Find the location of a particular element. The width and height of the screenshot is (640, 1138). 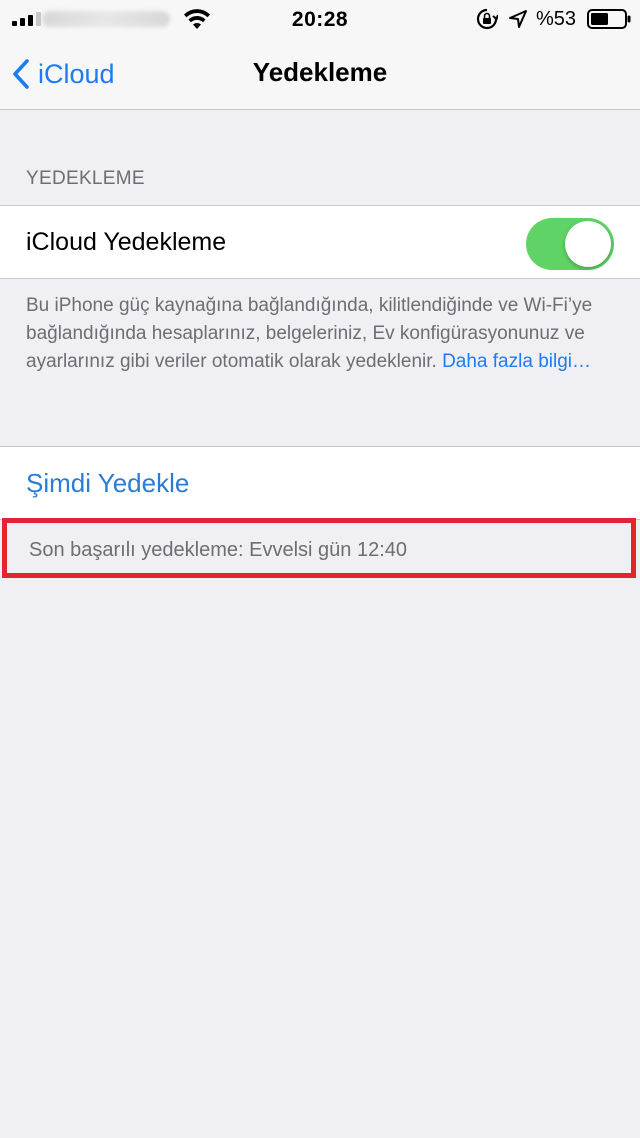

battery-icon is located at coordinates (609, 19).